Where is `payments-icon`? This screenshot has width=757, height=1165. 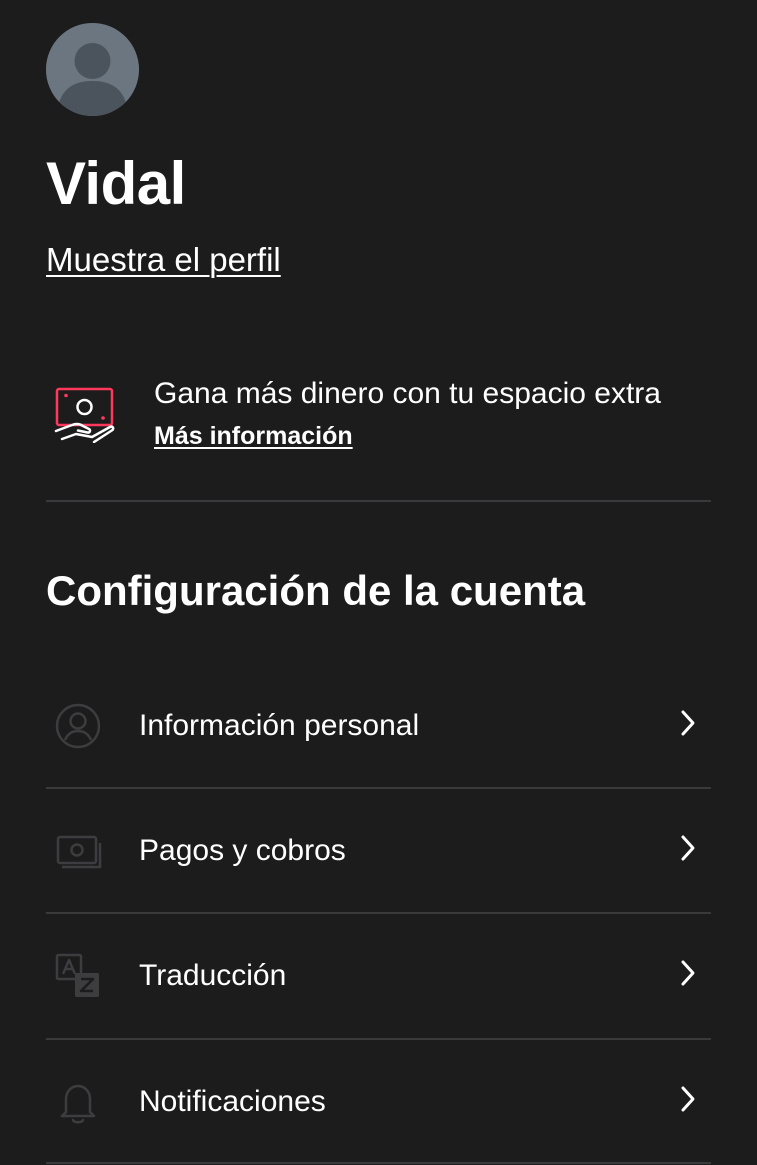 payments-icon is located at coordinates (79, 852).